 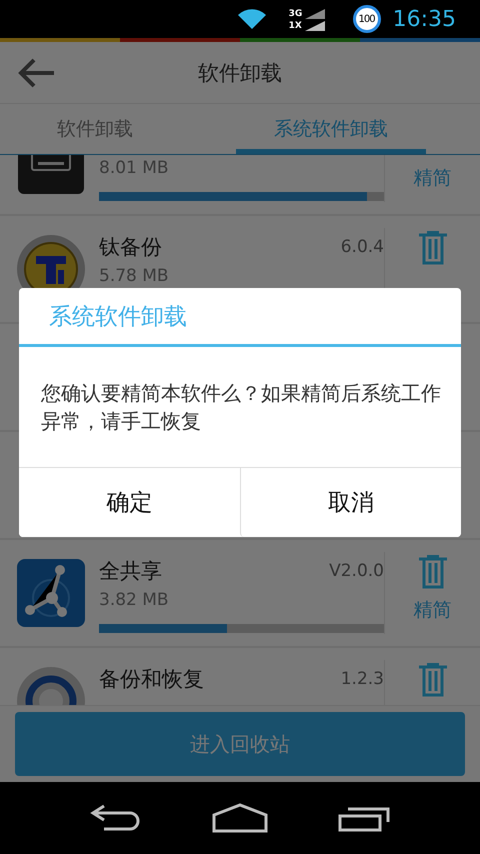 What do you see at coordinates (241, 407) in the screenshot?
I see `dialog-message: 您确认要精简本软件么？如果精简后系统工作异常，请手工恢复` at bounding box center [241, 407].